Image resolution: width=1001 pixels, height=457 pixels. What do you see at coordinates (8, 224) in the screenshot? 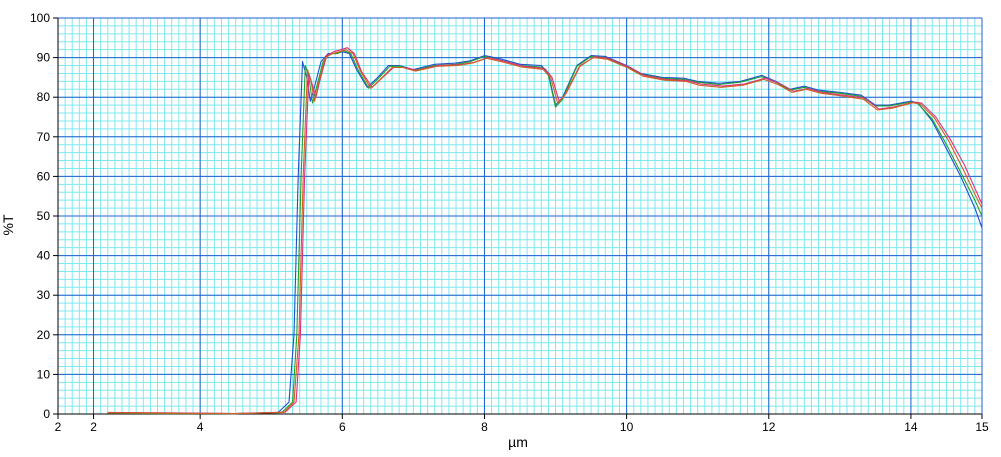
I see `y-axis-label: %T` at bounding box center [8, 224].